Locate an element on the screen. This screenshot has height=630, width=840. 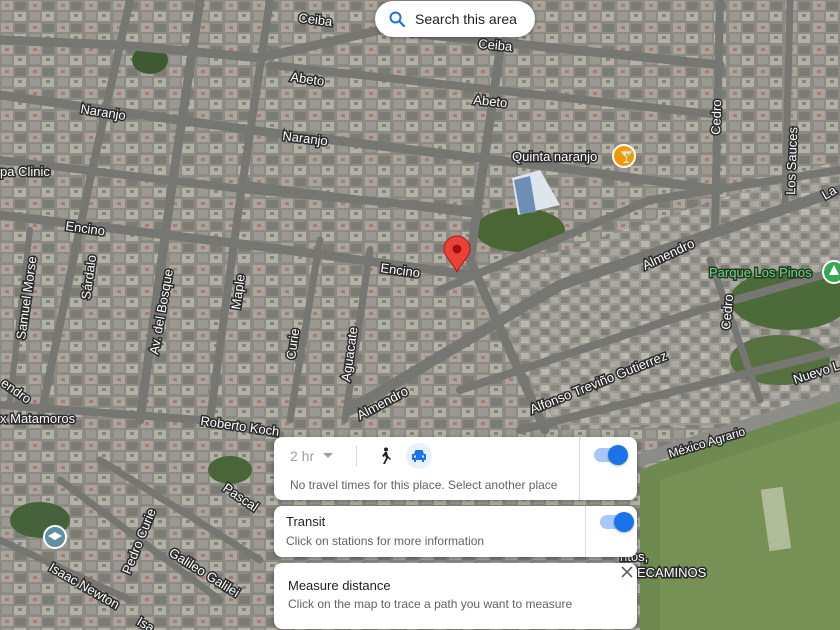
measure-title: Measure distance is located at coordinates (339, 585).